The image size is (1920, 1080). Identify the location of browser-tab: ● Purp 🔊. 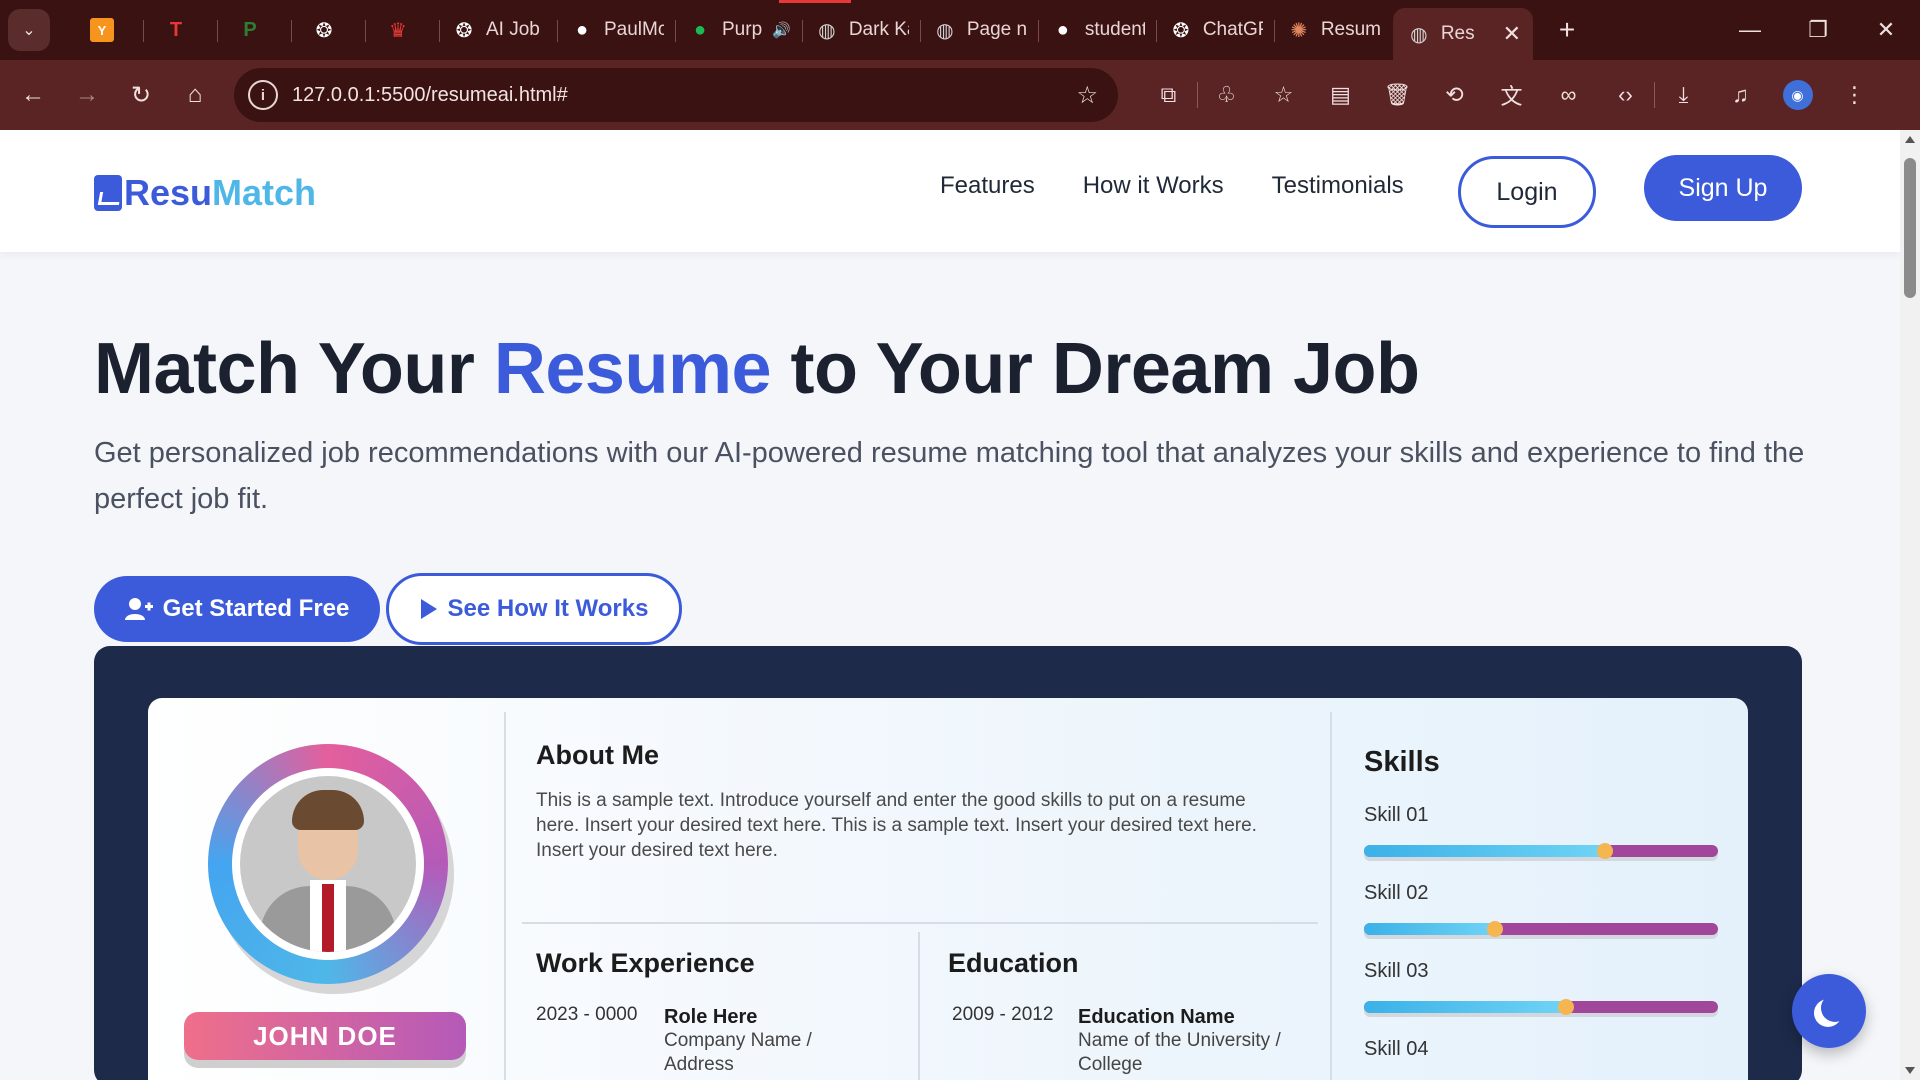
(739, 30).